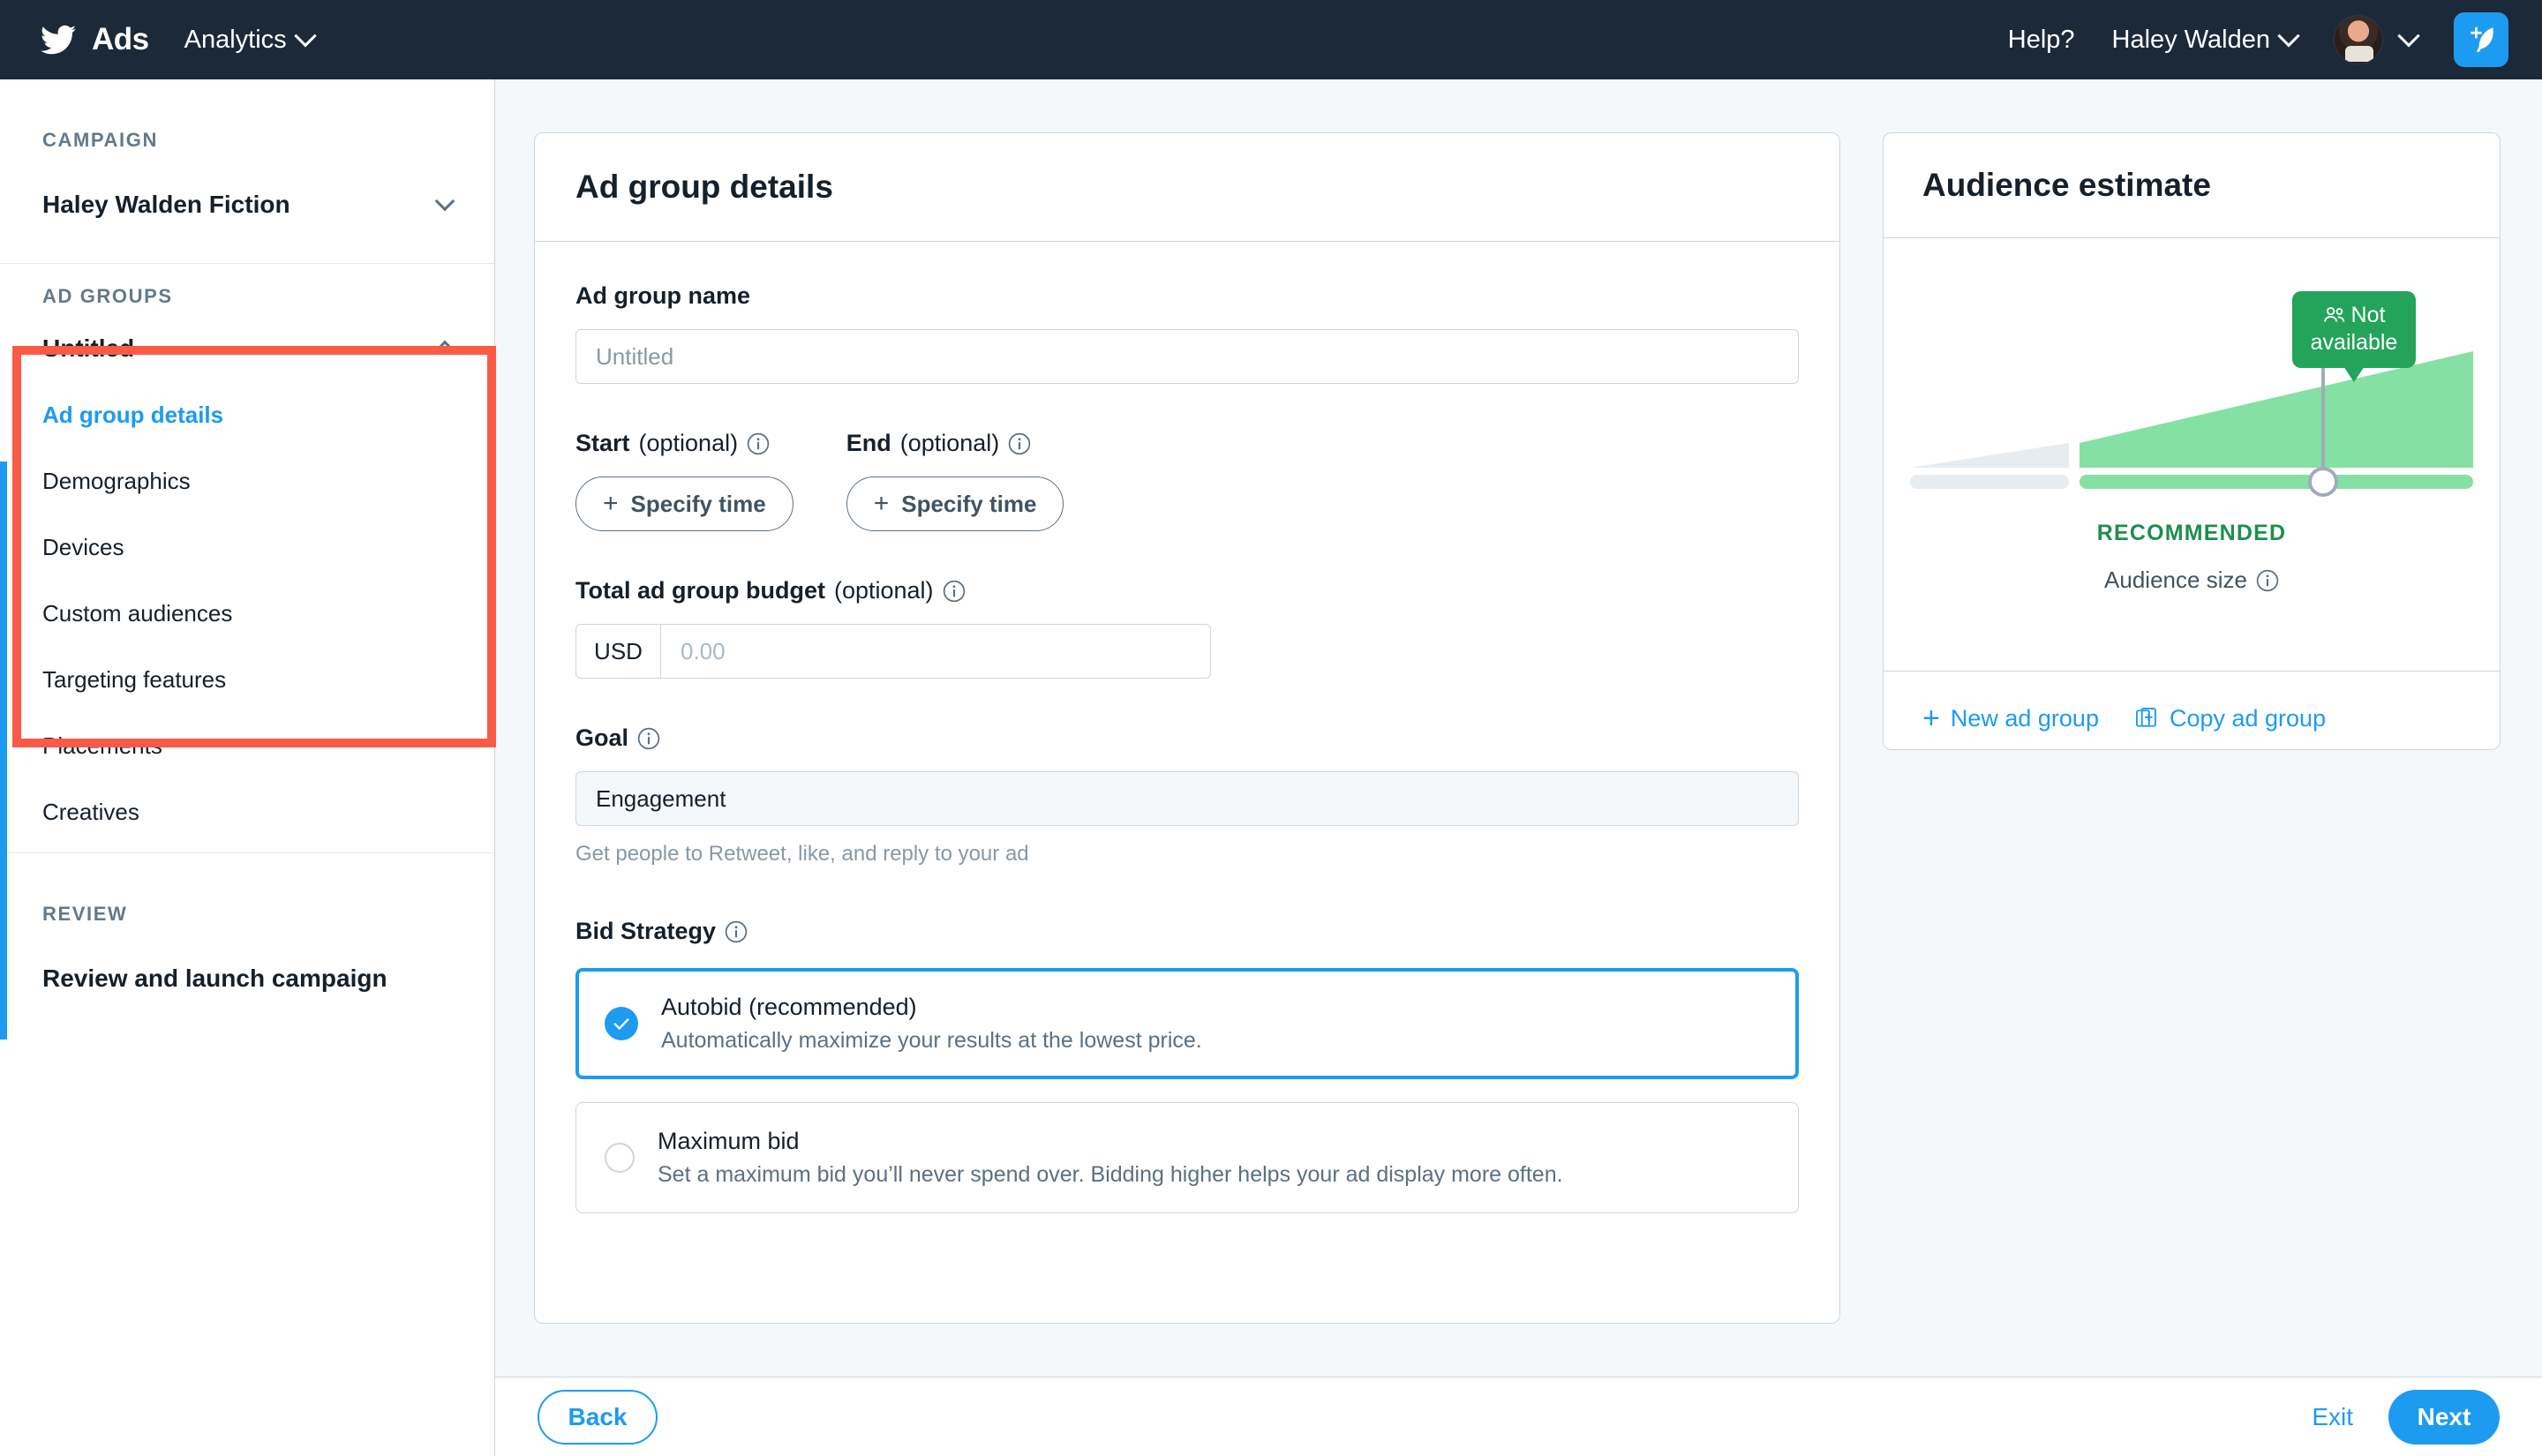  What do you see at coordinates (700, 590) in the screenshot?
I see `budget-label-text: Total ad group budget` at bounding box center [700, 590].